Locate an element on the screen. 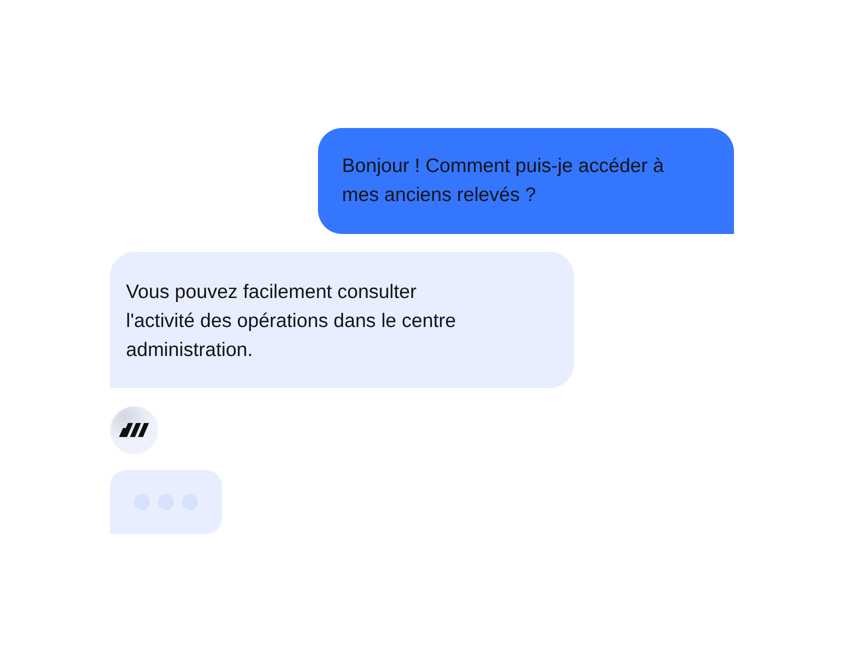 This screenshot has width=844, height=664. message-bubble: Vous pouvez facilement consulter l'activité des opérations dans le centre administration. is located at coordinates (342, 320).